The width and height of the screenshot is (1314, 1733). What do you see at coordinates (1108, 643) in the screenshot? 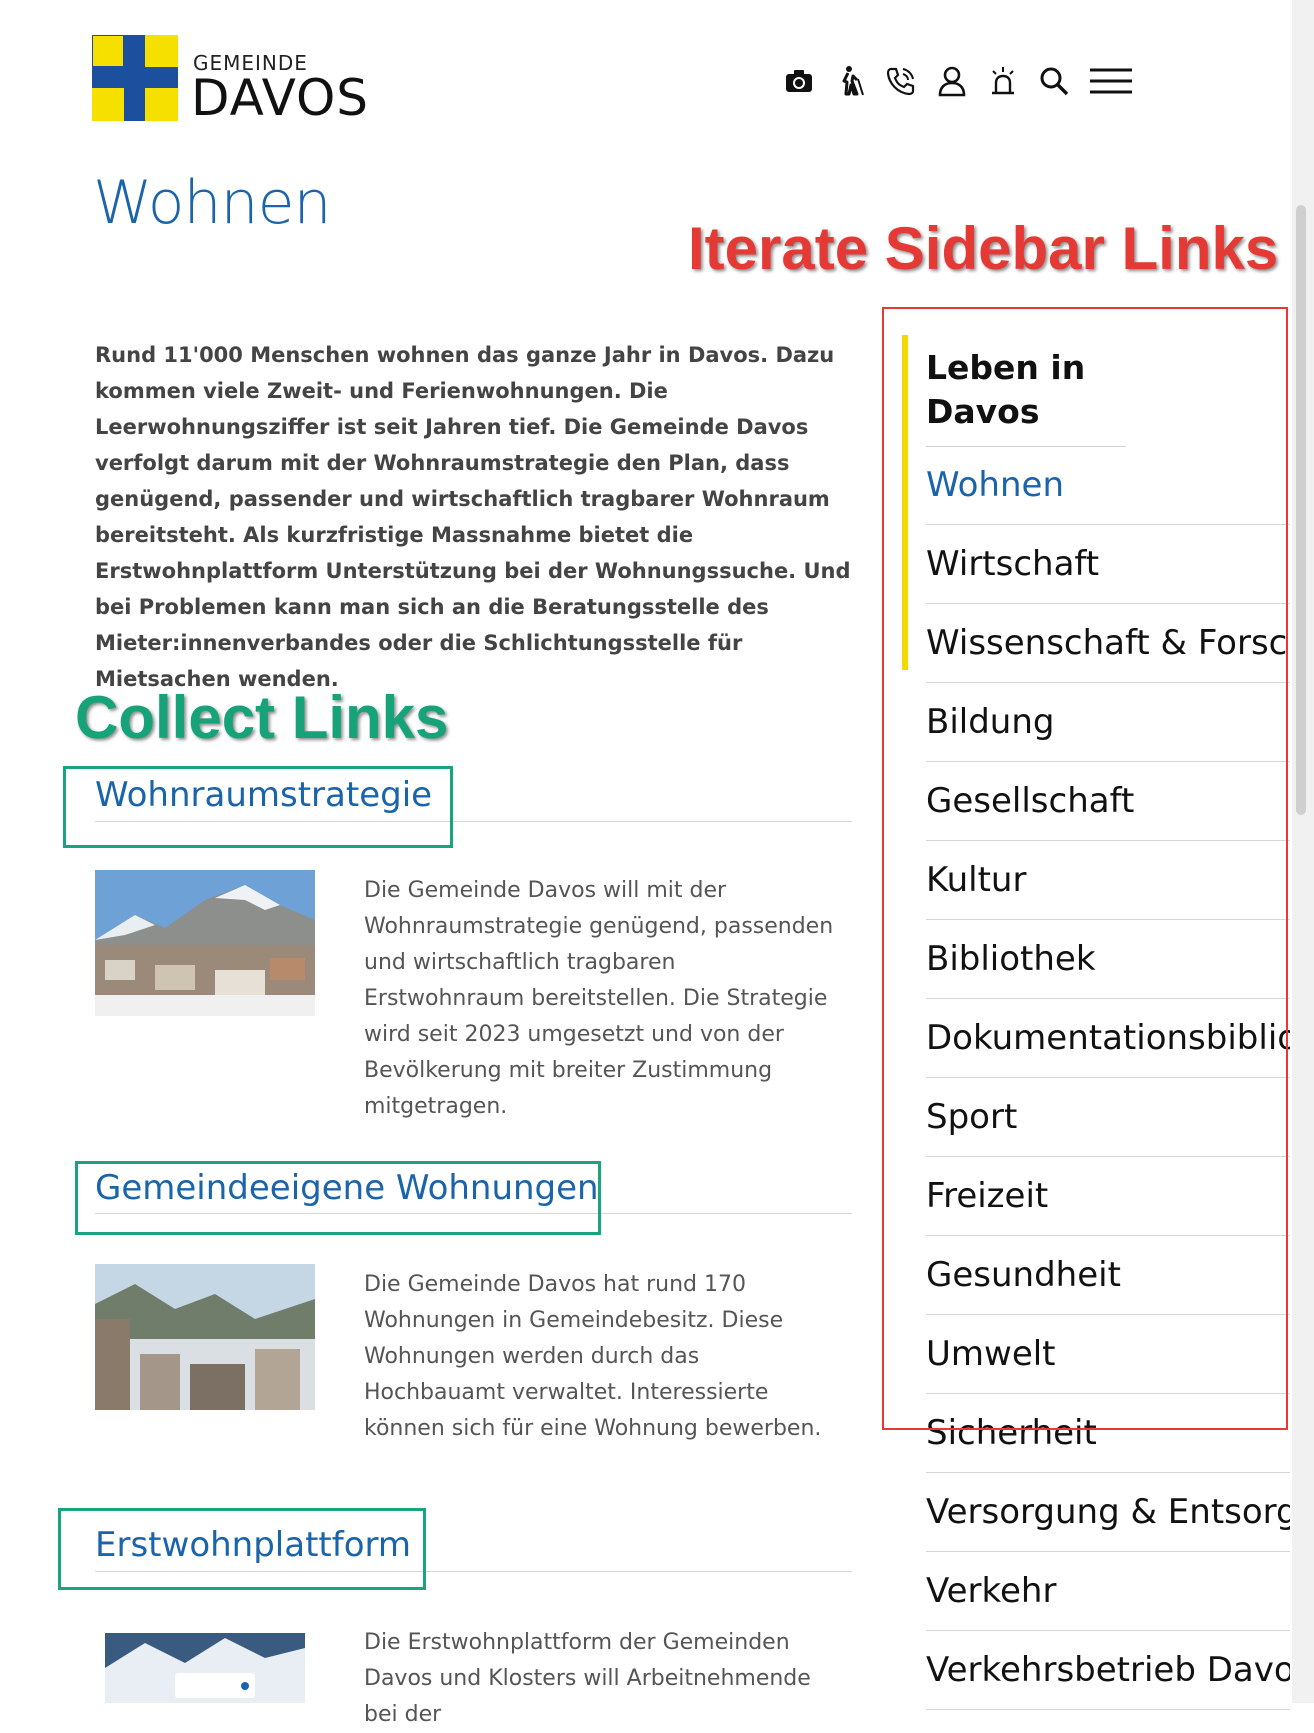
I see `sidebar-item-wissenschaft-forschung: Wissenschaft & Forschung` at bounding box center [1108, 643].